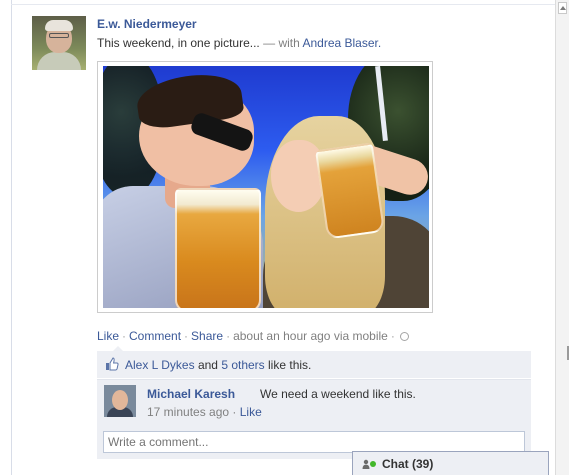 The image size is (569, 475). I want to click on like-link: Like, so click(108, 336).